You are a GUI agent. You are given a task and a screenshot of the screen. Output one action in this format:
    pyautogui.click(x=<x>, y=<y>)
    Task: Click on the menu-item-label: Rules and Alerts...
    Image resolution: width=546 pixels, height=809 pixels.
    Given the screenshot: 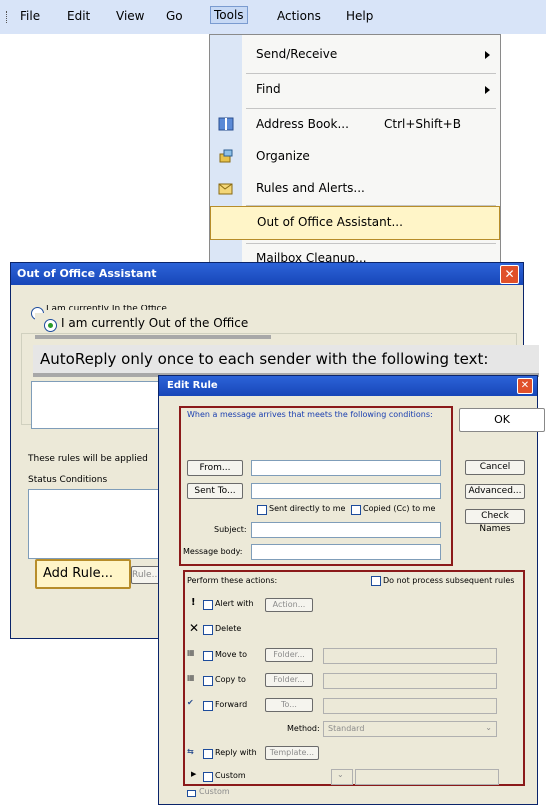 What is the action you would take?
    pyautogui.click(x=310, y=188)
    